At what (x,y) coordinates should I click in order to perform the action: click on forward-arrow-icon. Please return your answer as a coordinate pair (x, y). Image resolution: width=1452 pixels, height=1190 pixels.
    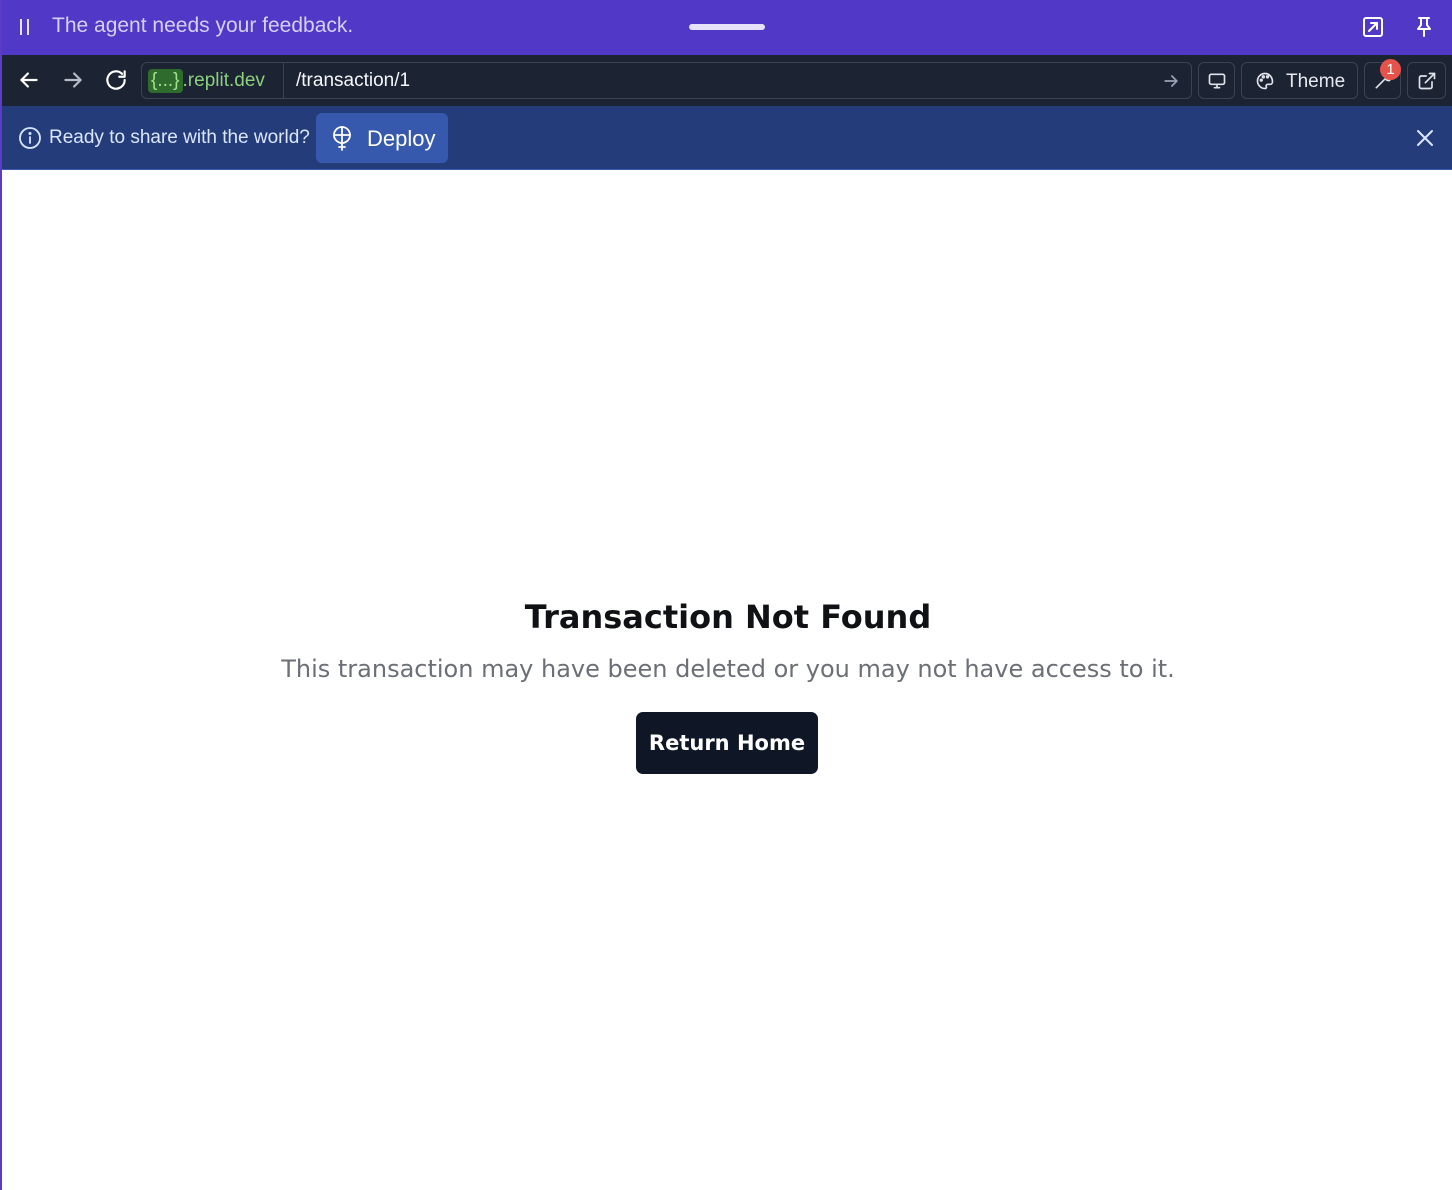
    Looking at the image, I should click on (73, 80).